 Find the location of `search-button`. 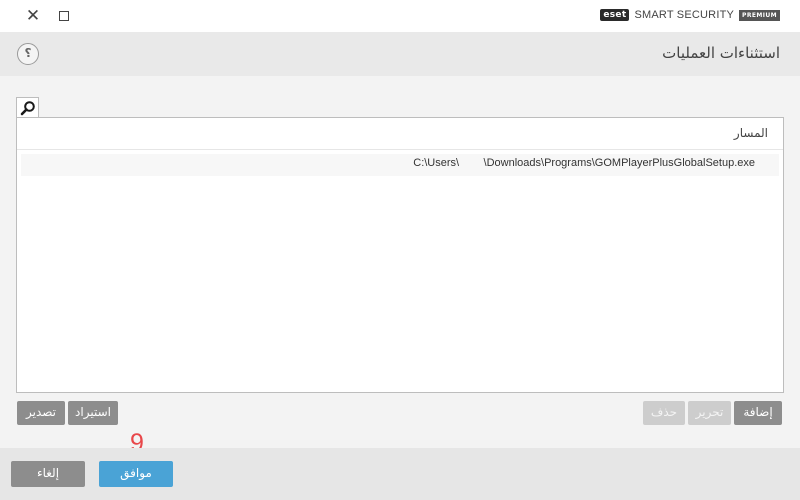

search-button is located at coordinates (27, 107).